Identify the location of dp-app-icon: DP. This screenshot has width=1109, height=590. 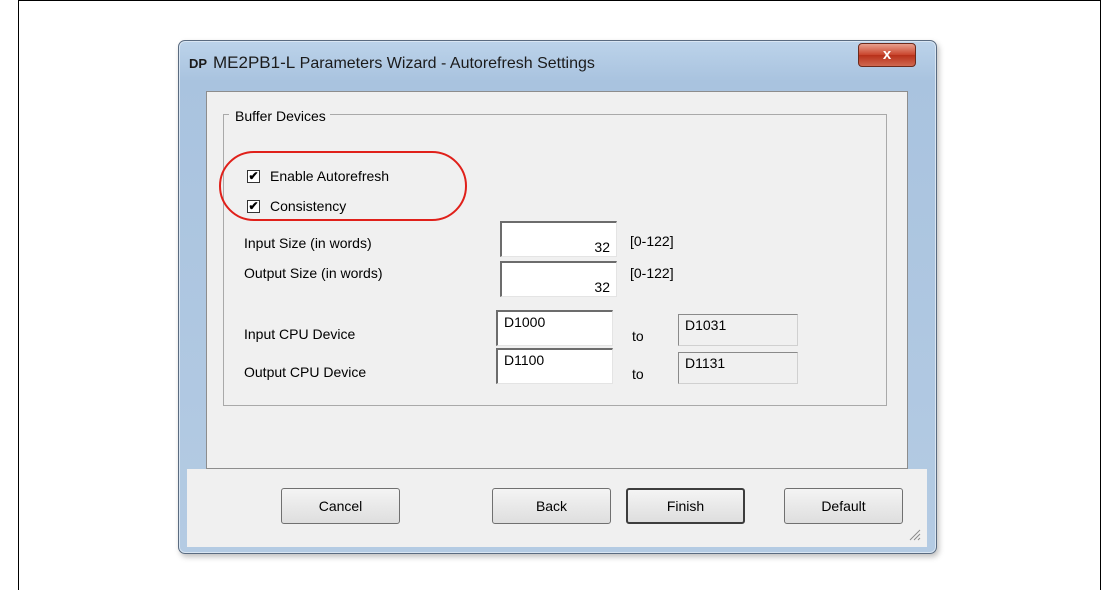
(198, 63).